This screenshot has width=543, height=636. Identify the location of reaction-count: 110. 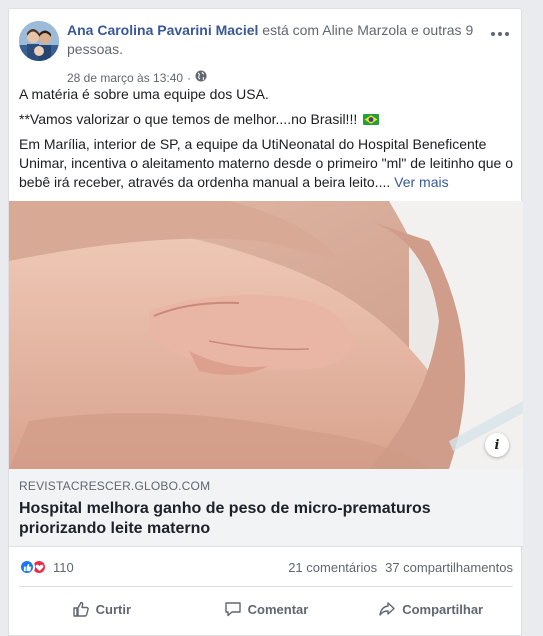
(63, 567).